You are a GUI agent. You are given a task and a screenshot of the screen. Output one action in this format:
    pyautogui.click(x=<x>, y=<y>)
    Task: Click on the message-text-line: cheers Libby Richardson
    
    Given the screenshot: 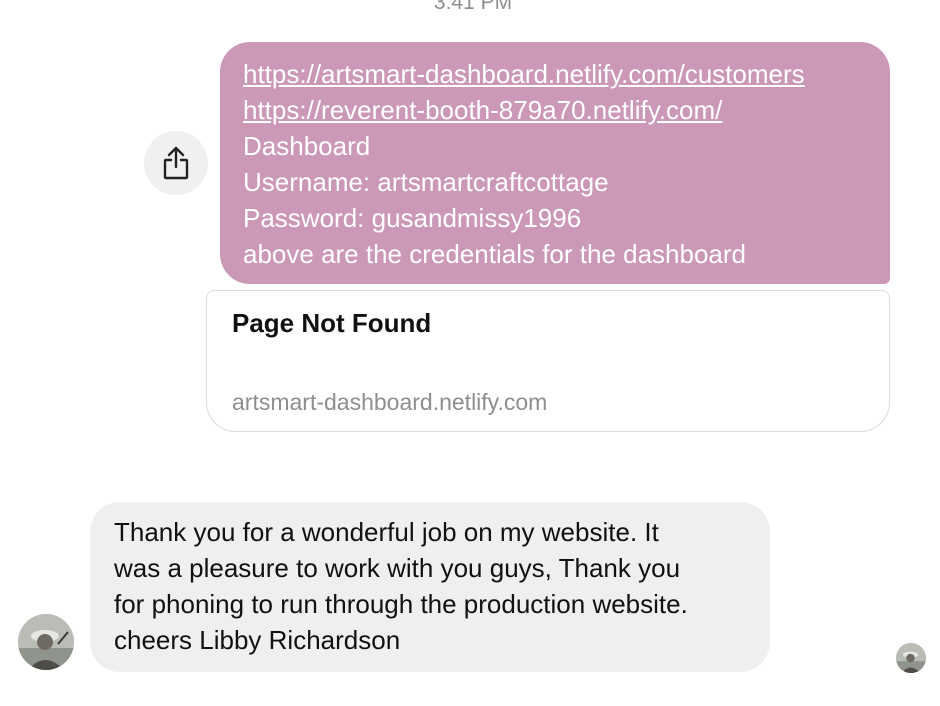 What is the action you would take?
    pyautogui.click(x=257, y=640)
    